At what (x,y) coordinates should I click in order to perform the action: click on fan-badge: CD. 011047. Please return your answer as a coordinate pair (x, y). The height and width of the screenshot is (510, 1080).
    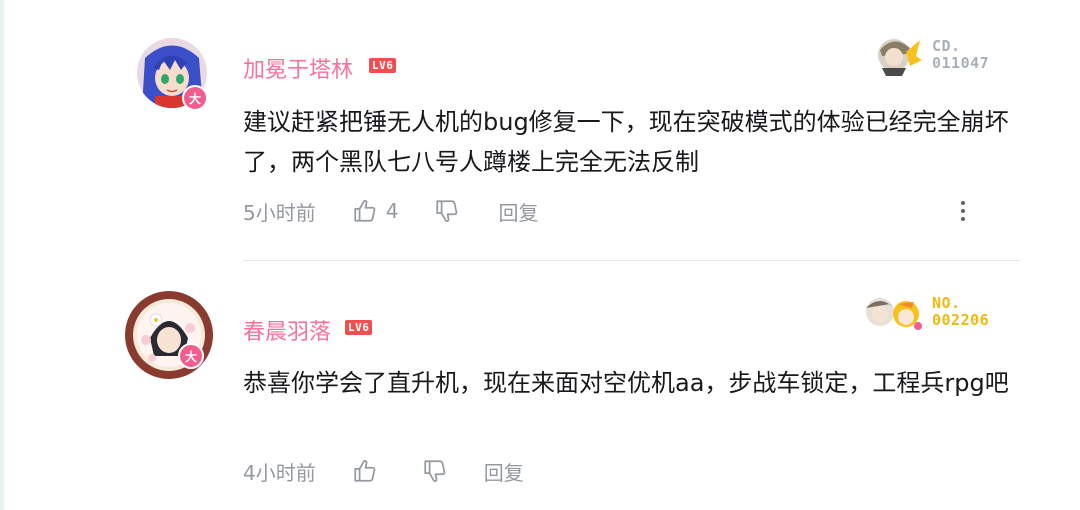
    Looking at the image, I should click on (930, 55).